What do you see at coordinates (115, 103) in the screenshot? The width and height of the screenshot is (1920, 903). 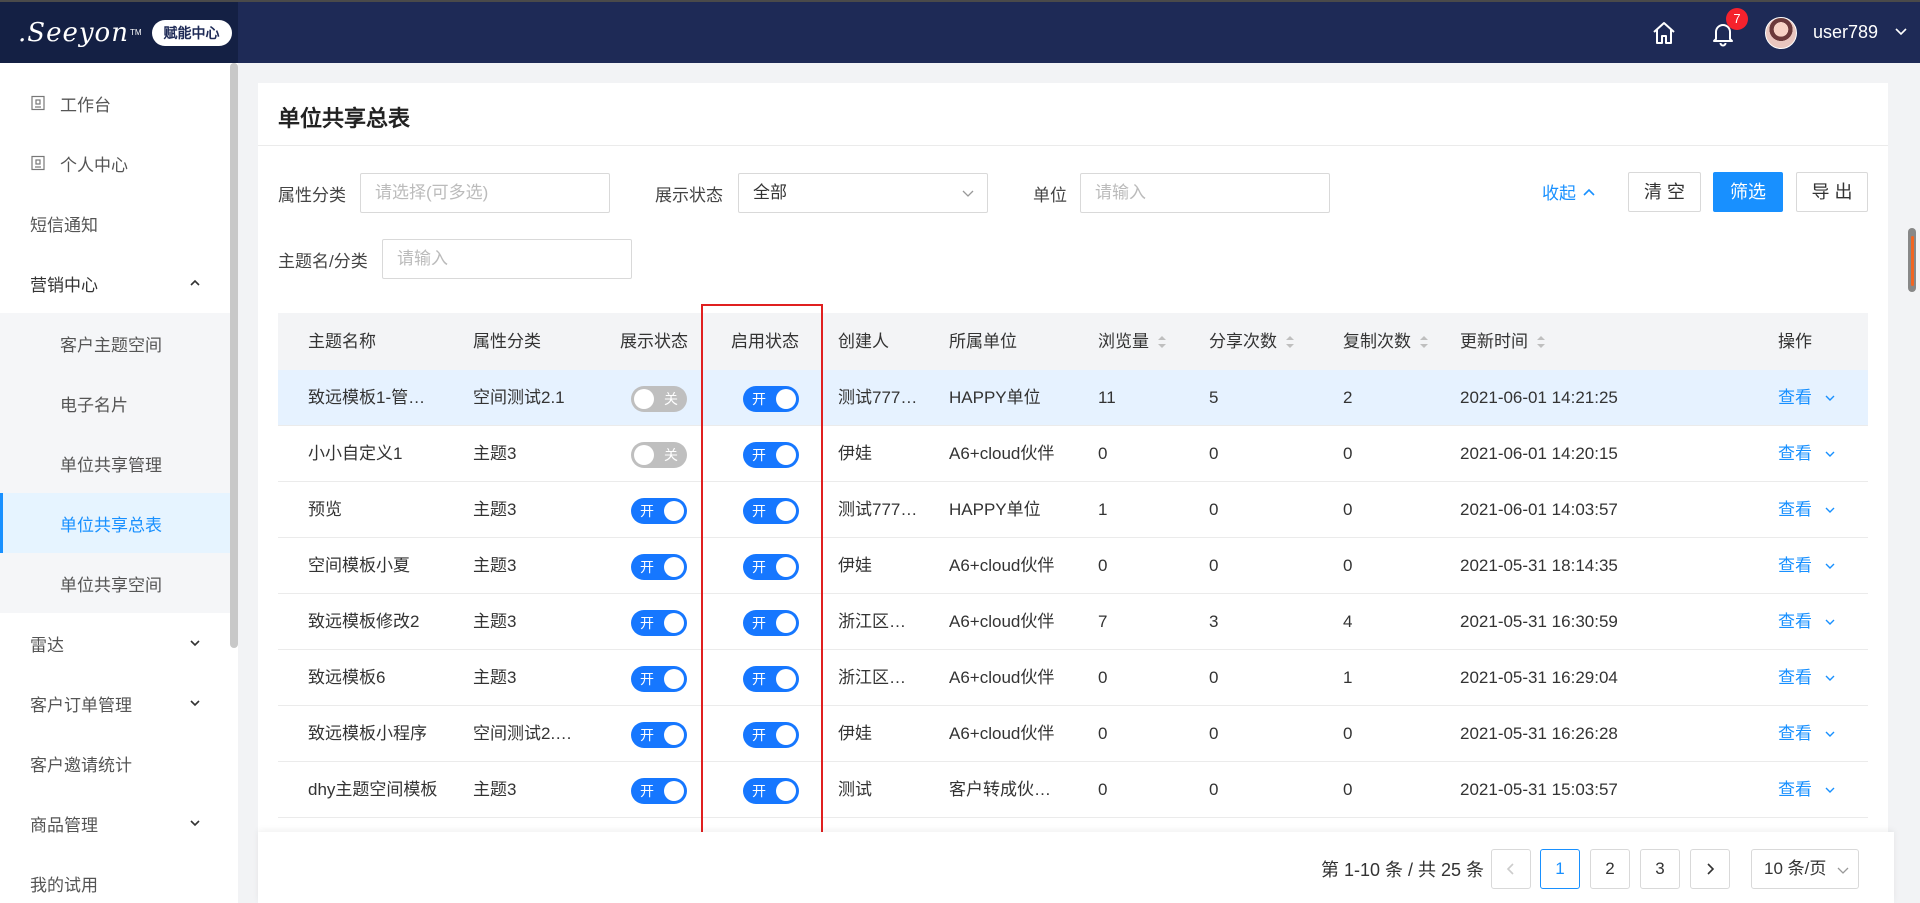 I see `sidebar-item-workbench: 工作台` at bounding box center [115, 103].